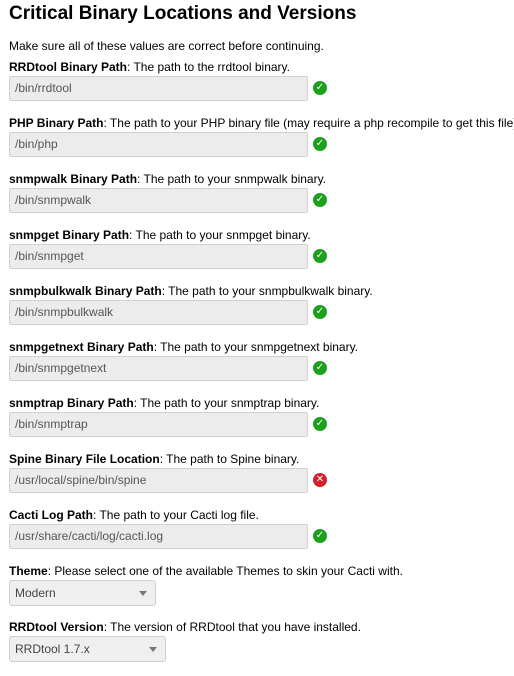 The height and width of the screenshot is (676, 514). I want to click on section-title: Critical Binary Locations and Versions, so click(183, 13).